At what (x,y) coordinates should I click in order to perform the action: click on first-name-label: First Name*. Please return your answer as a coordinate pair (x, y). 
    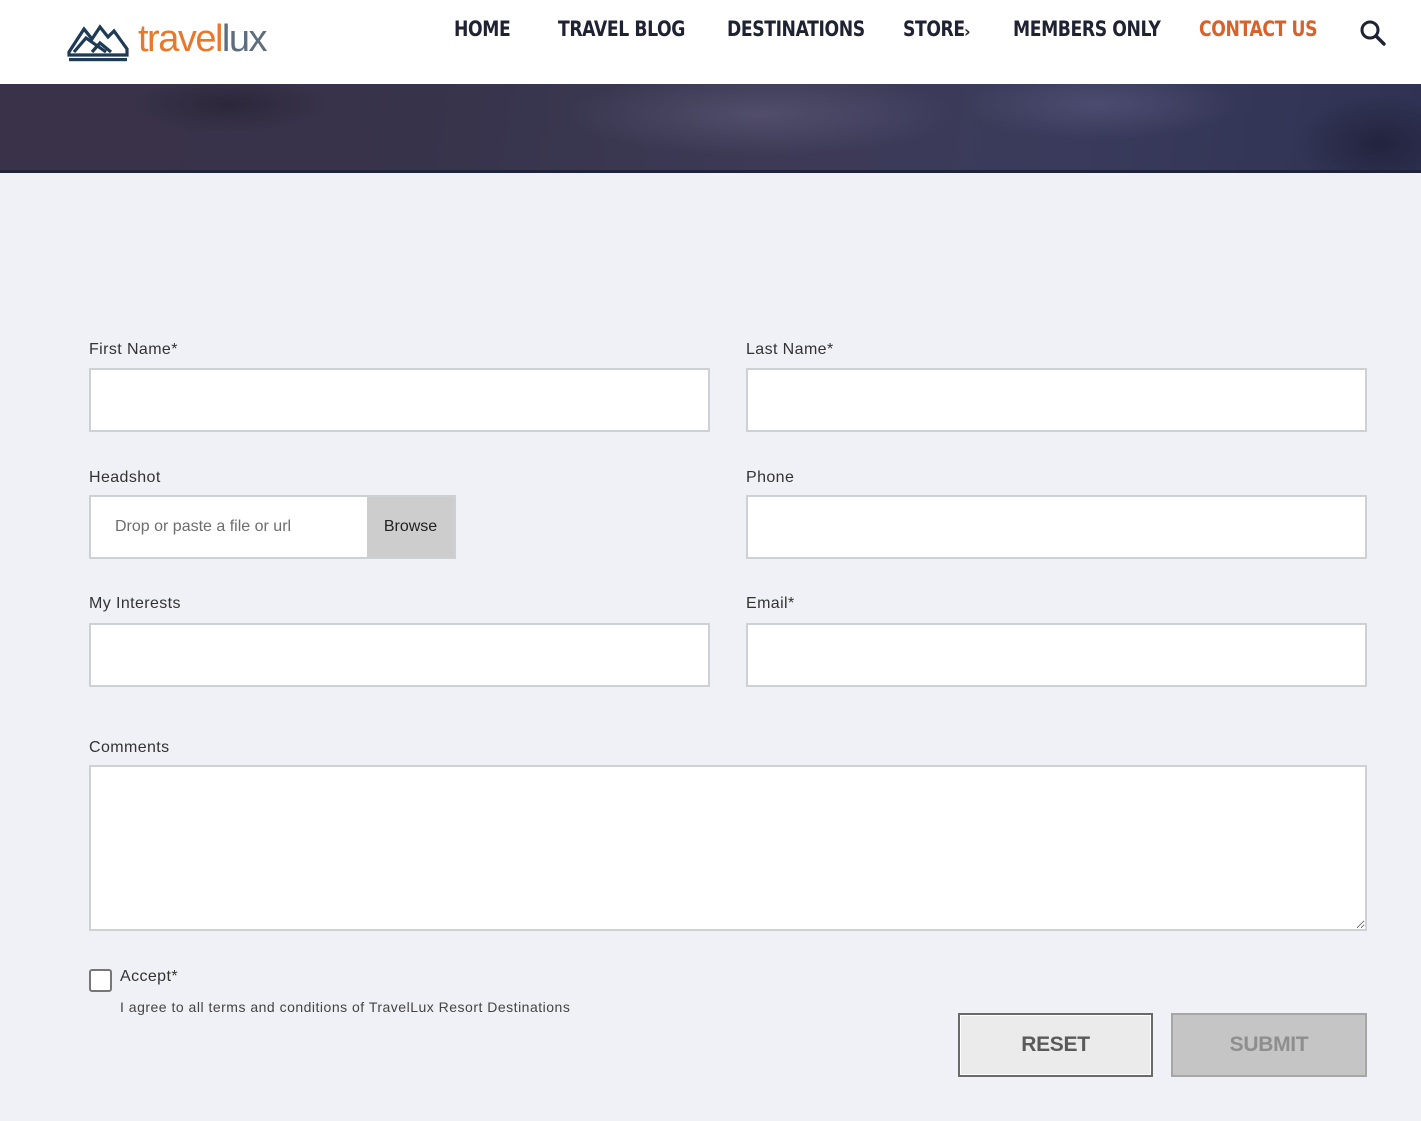
    Looking at the image, I should click on (133, 349).